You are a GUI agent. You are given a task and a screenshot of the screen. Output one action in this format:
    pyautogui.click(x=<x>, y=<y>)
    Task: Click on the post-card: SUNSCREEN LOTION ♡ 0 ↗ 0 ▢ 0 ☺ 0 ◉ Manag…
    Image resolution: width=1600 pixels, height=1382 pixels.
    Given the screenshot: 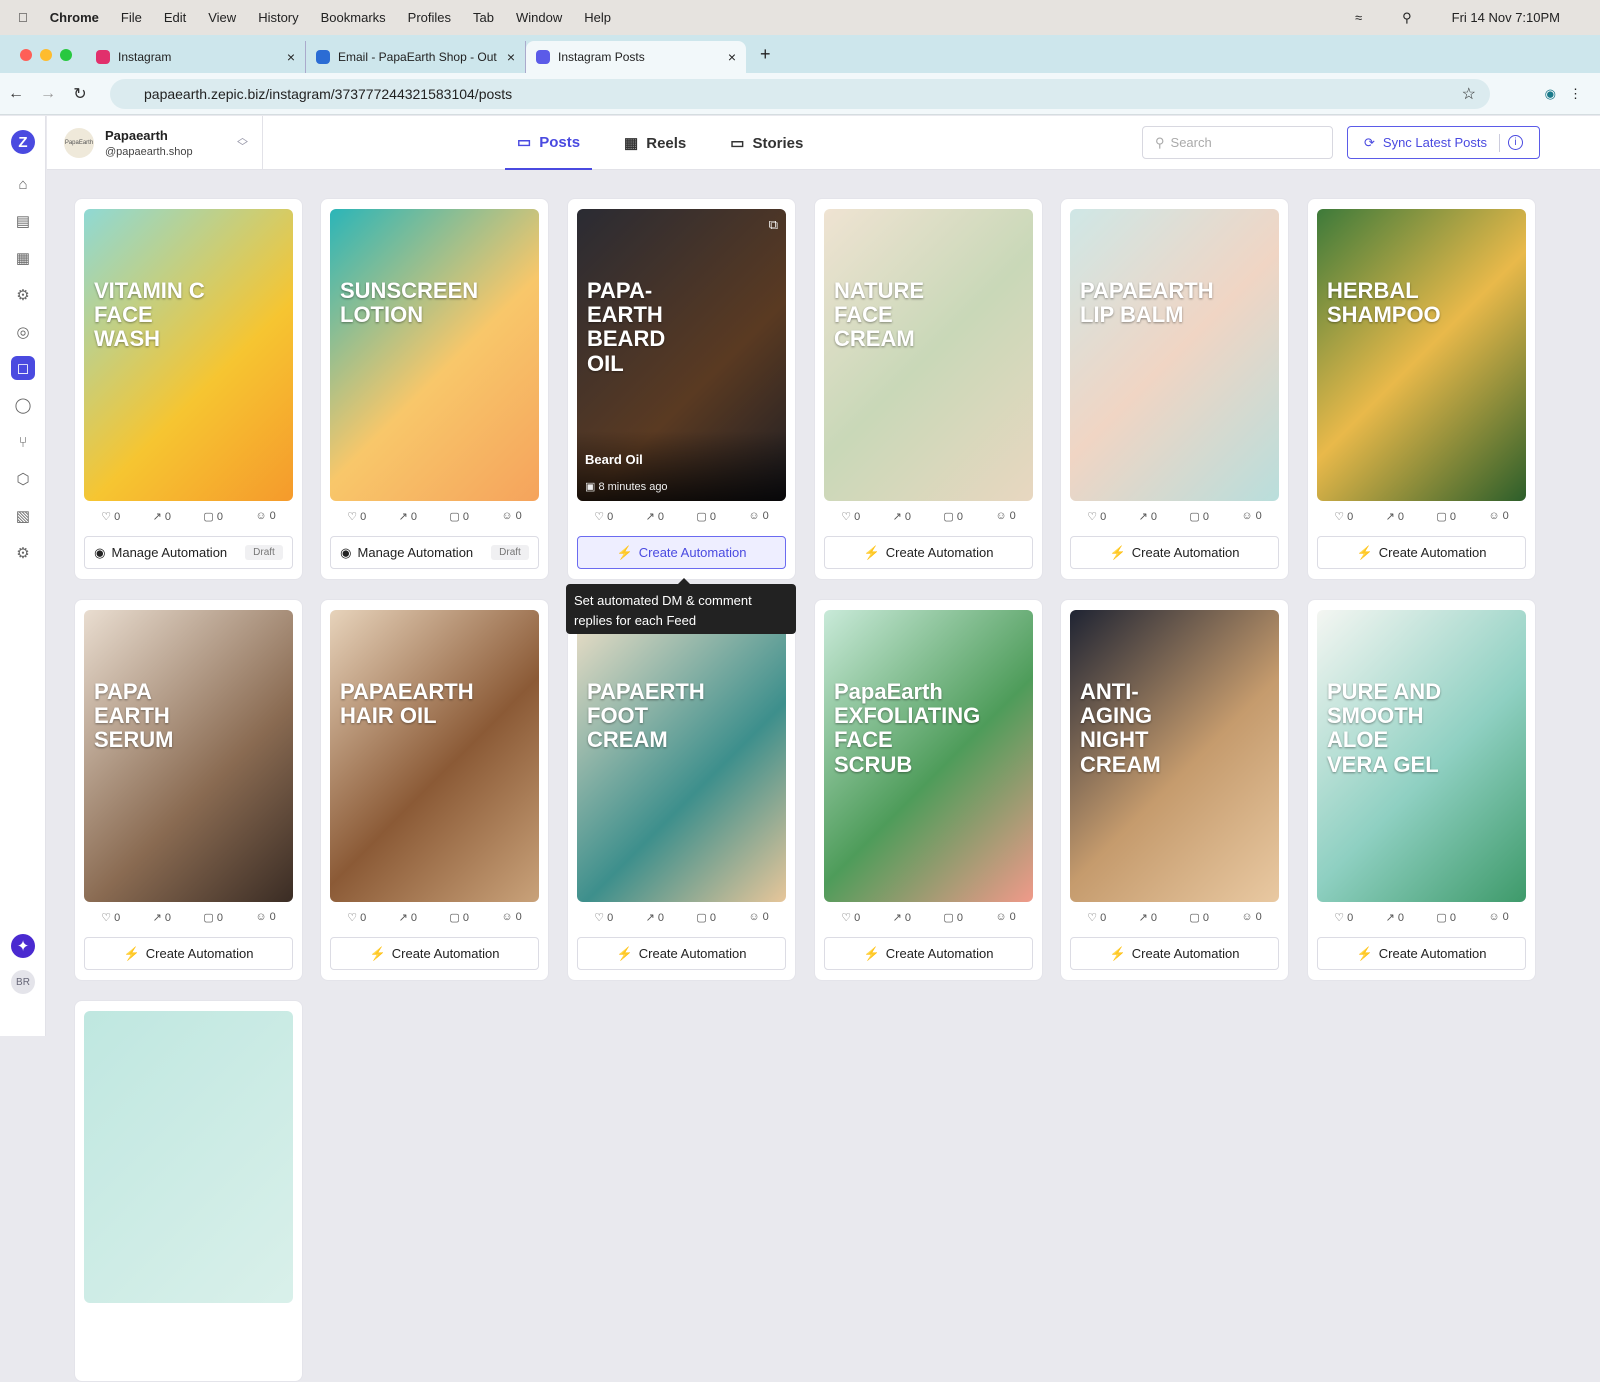 What is the action you would take?
    pyautogui.click(x=434, y=389)
    